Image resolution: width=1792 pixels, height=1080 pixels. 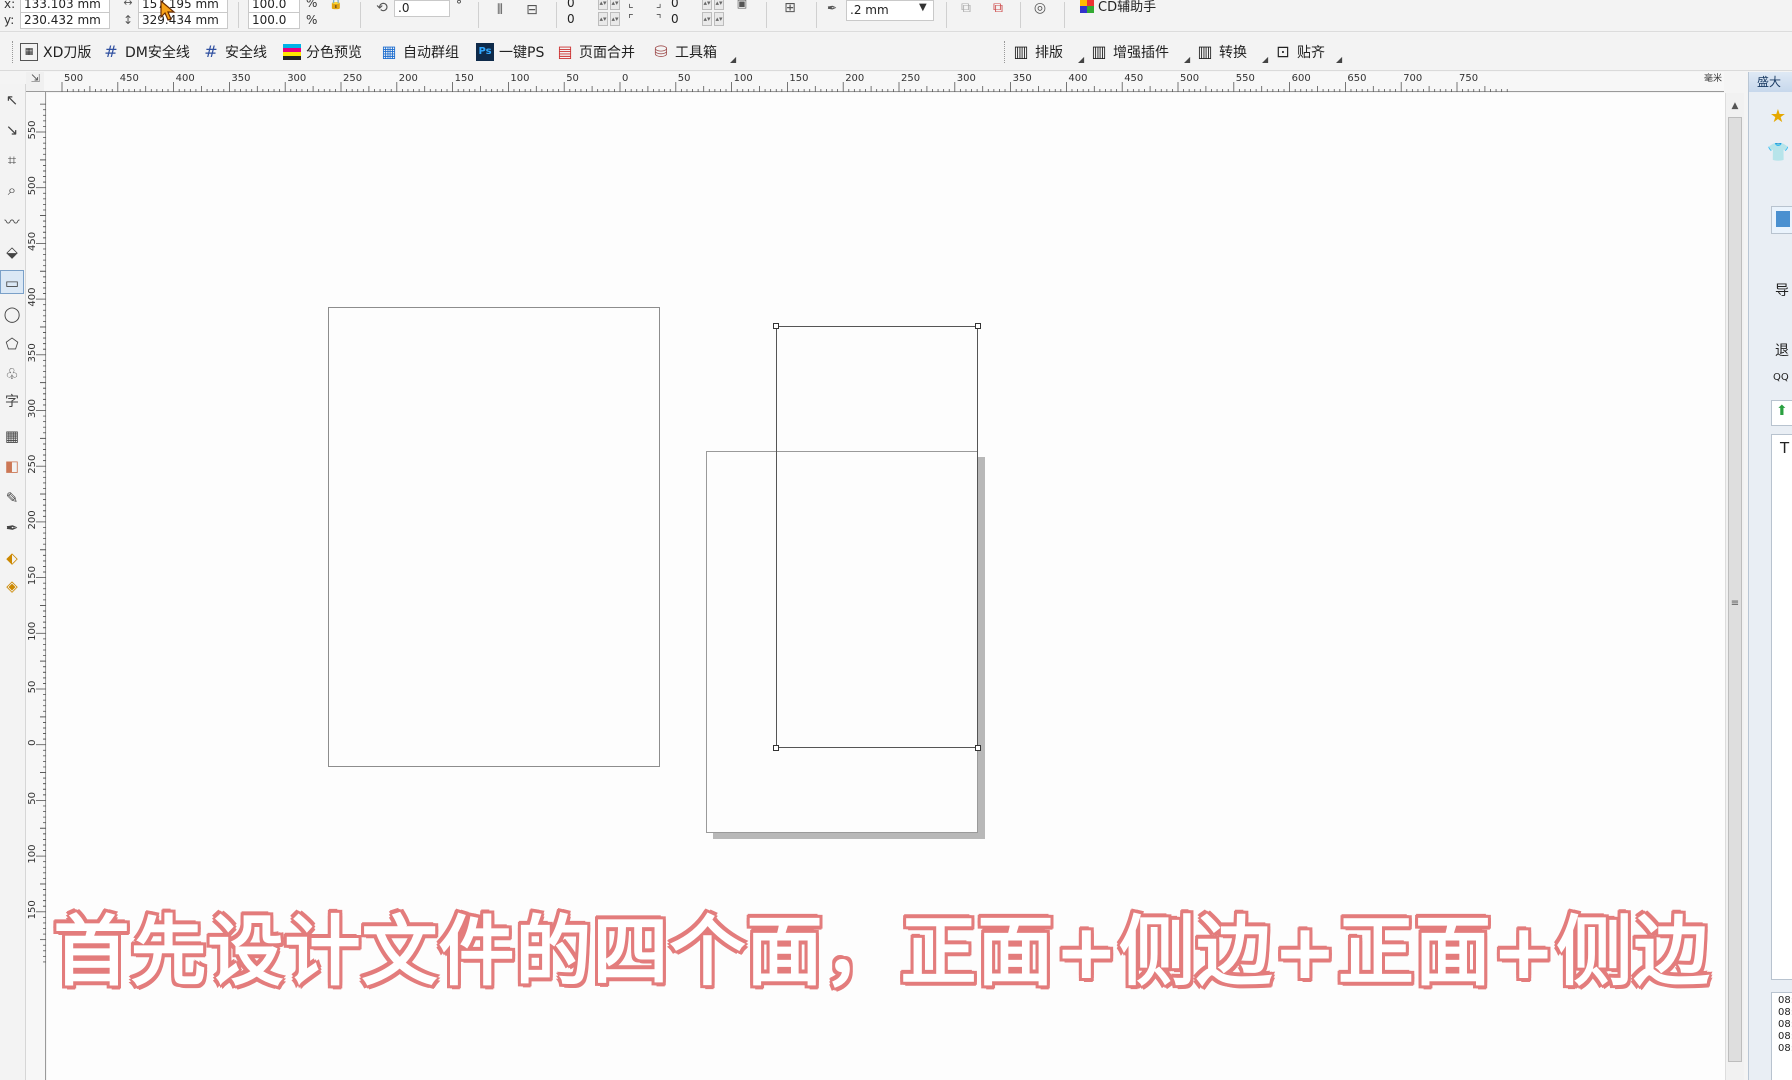 I want to click on toolbar-item-toolbox: ⛁ 工具箱, so click(x=684, y=52).